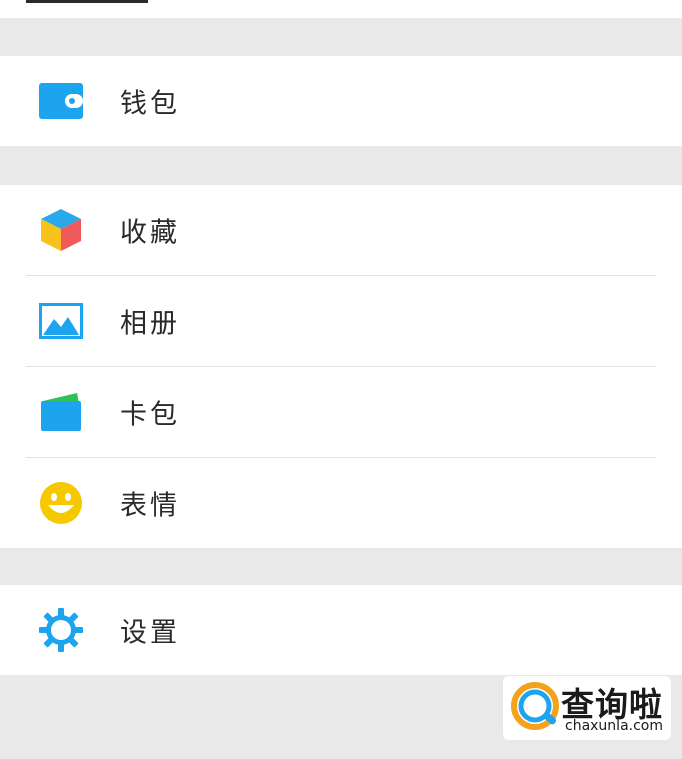 Image resolution: width=682 pixels, height=759 pixels. What do you see at coordinates (61, 101) in the screenshot?
I see `wallet-icon` at bounding box center [61, 101].